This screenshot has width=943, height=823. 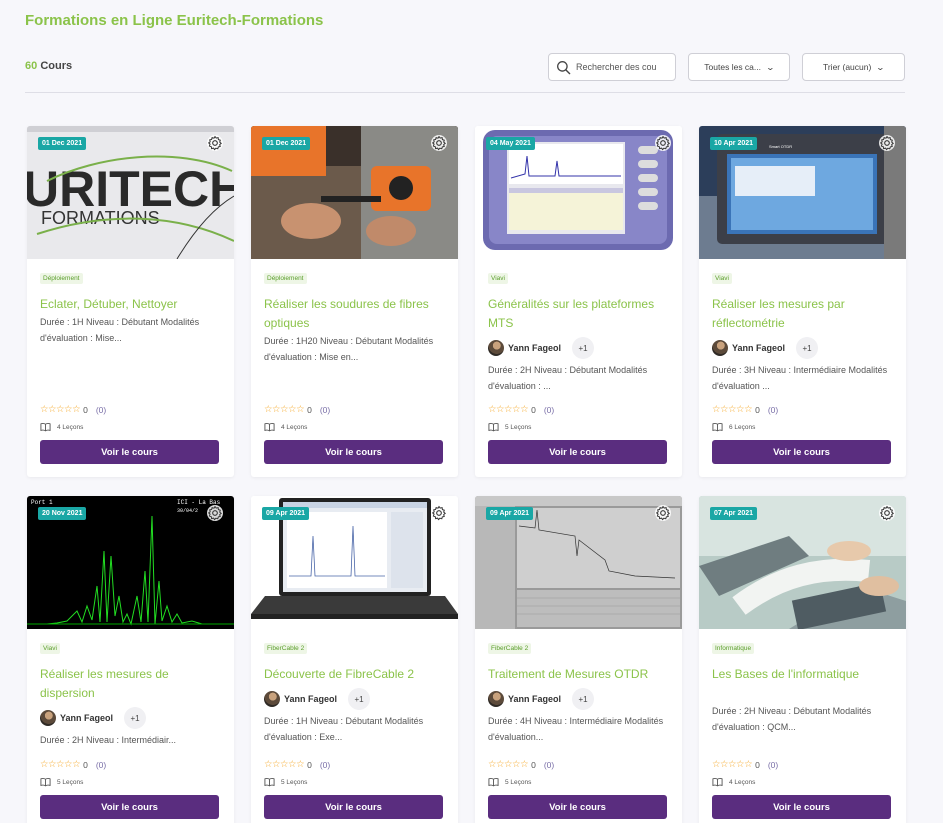 What do you see at coordinates (356, 674) in the screenshot?
I see `course-title: Découverte de FibreCable 2` at bounding box center [356, 674].